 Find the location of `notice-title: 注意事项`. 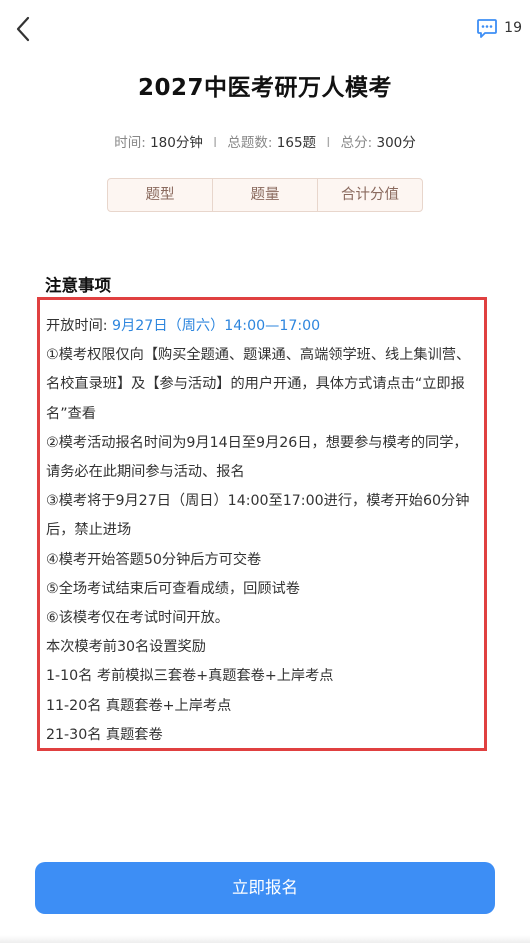

notice-title: 注意事项 is located at coordinates (78, 285).